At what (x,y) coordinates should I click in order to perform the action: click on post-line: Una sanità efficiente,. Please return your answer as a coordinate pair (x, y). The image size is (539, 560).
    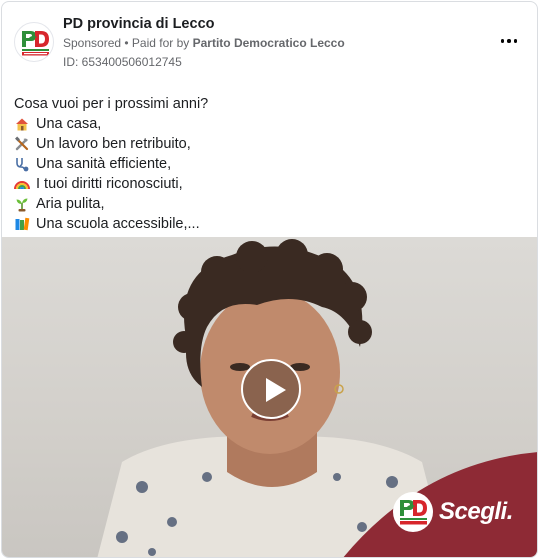
    Looking at the image, I should click on (269, 164).